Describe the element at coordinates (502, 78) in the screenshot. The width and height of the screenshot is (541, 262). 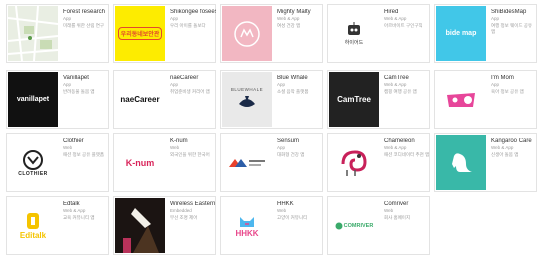
I see `app-name: I'm Mom` at that location.